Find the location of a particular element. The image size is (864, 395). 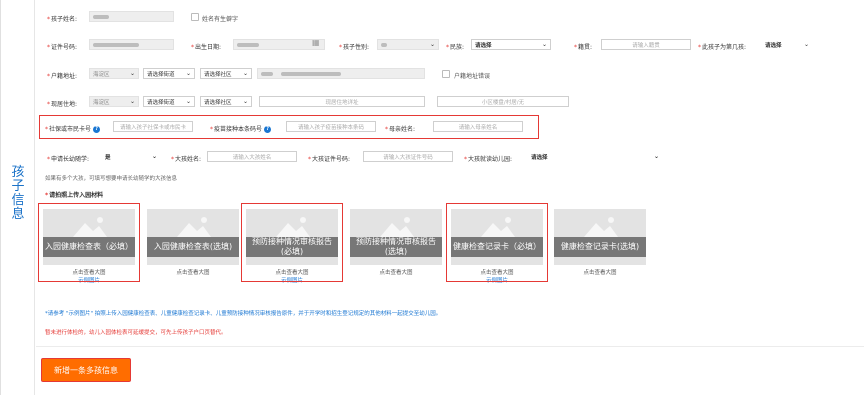

elder-id-label: *大孩证件号码: is located at coordinates (329, 159).